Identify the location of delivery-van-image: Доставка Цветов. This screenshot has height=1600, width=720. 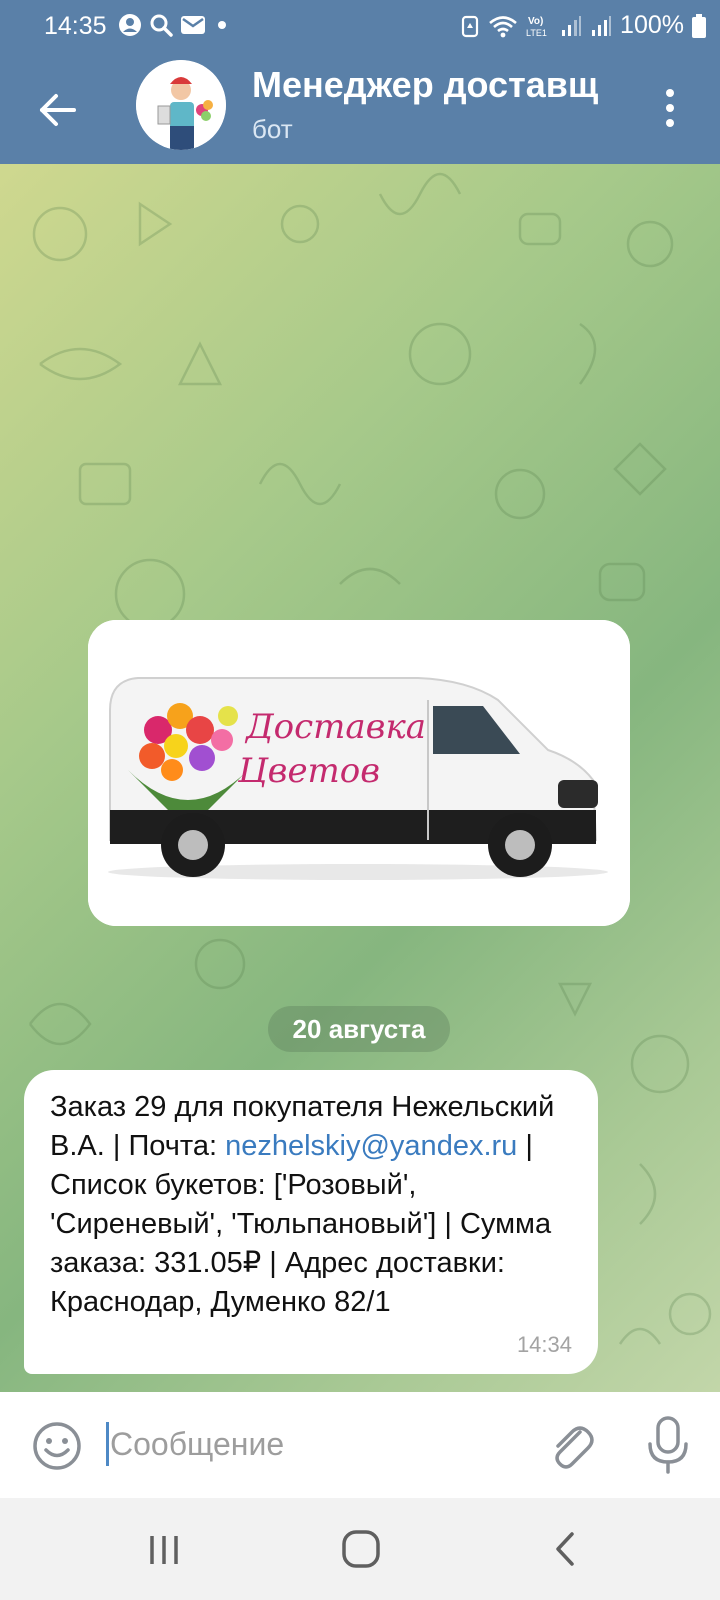
(359, 773).